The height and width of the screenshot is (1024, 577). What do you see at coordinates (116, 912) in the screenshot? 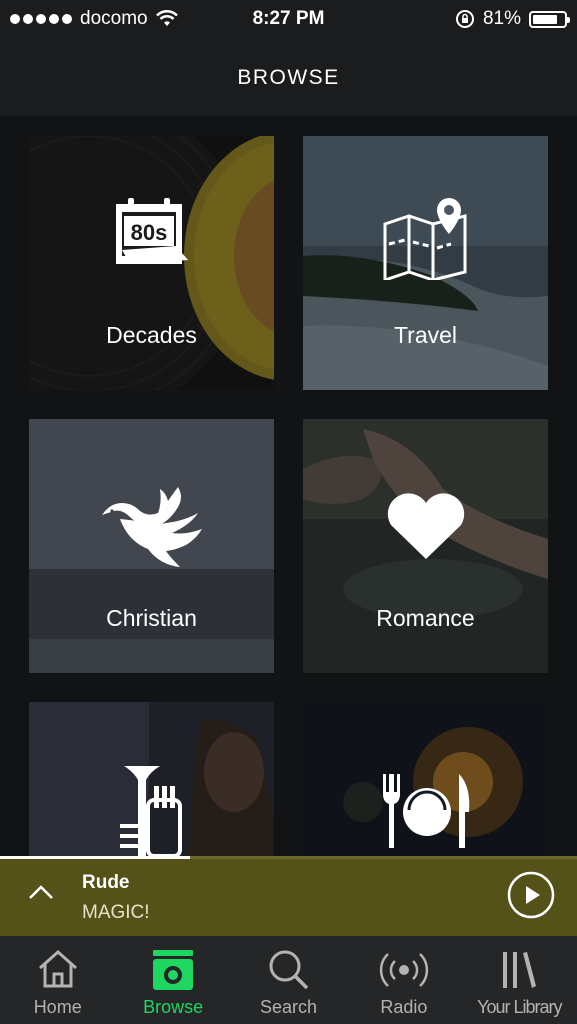
I see `track-artist: MAGIC!` at bounding box center [116, 912].